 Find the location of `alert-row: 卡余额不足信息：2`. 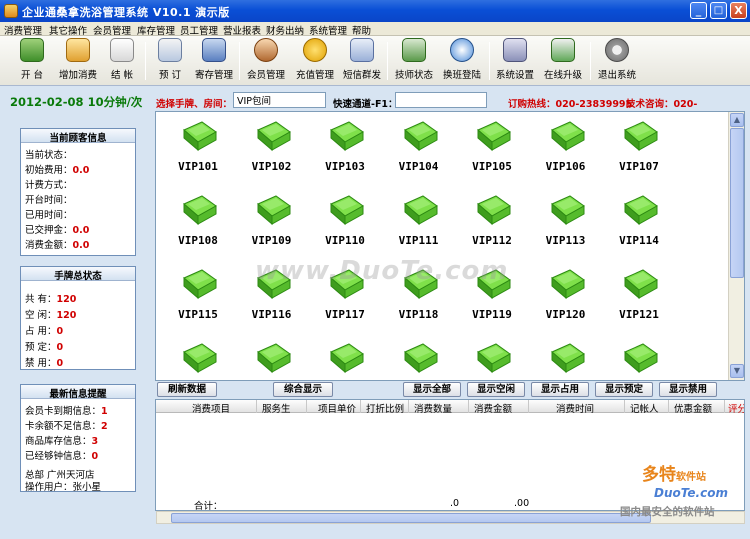

alert-row: 卡余额不足信息：2 is located at coordinates (66, 426).